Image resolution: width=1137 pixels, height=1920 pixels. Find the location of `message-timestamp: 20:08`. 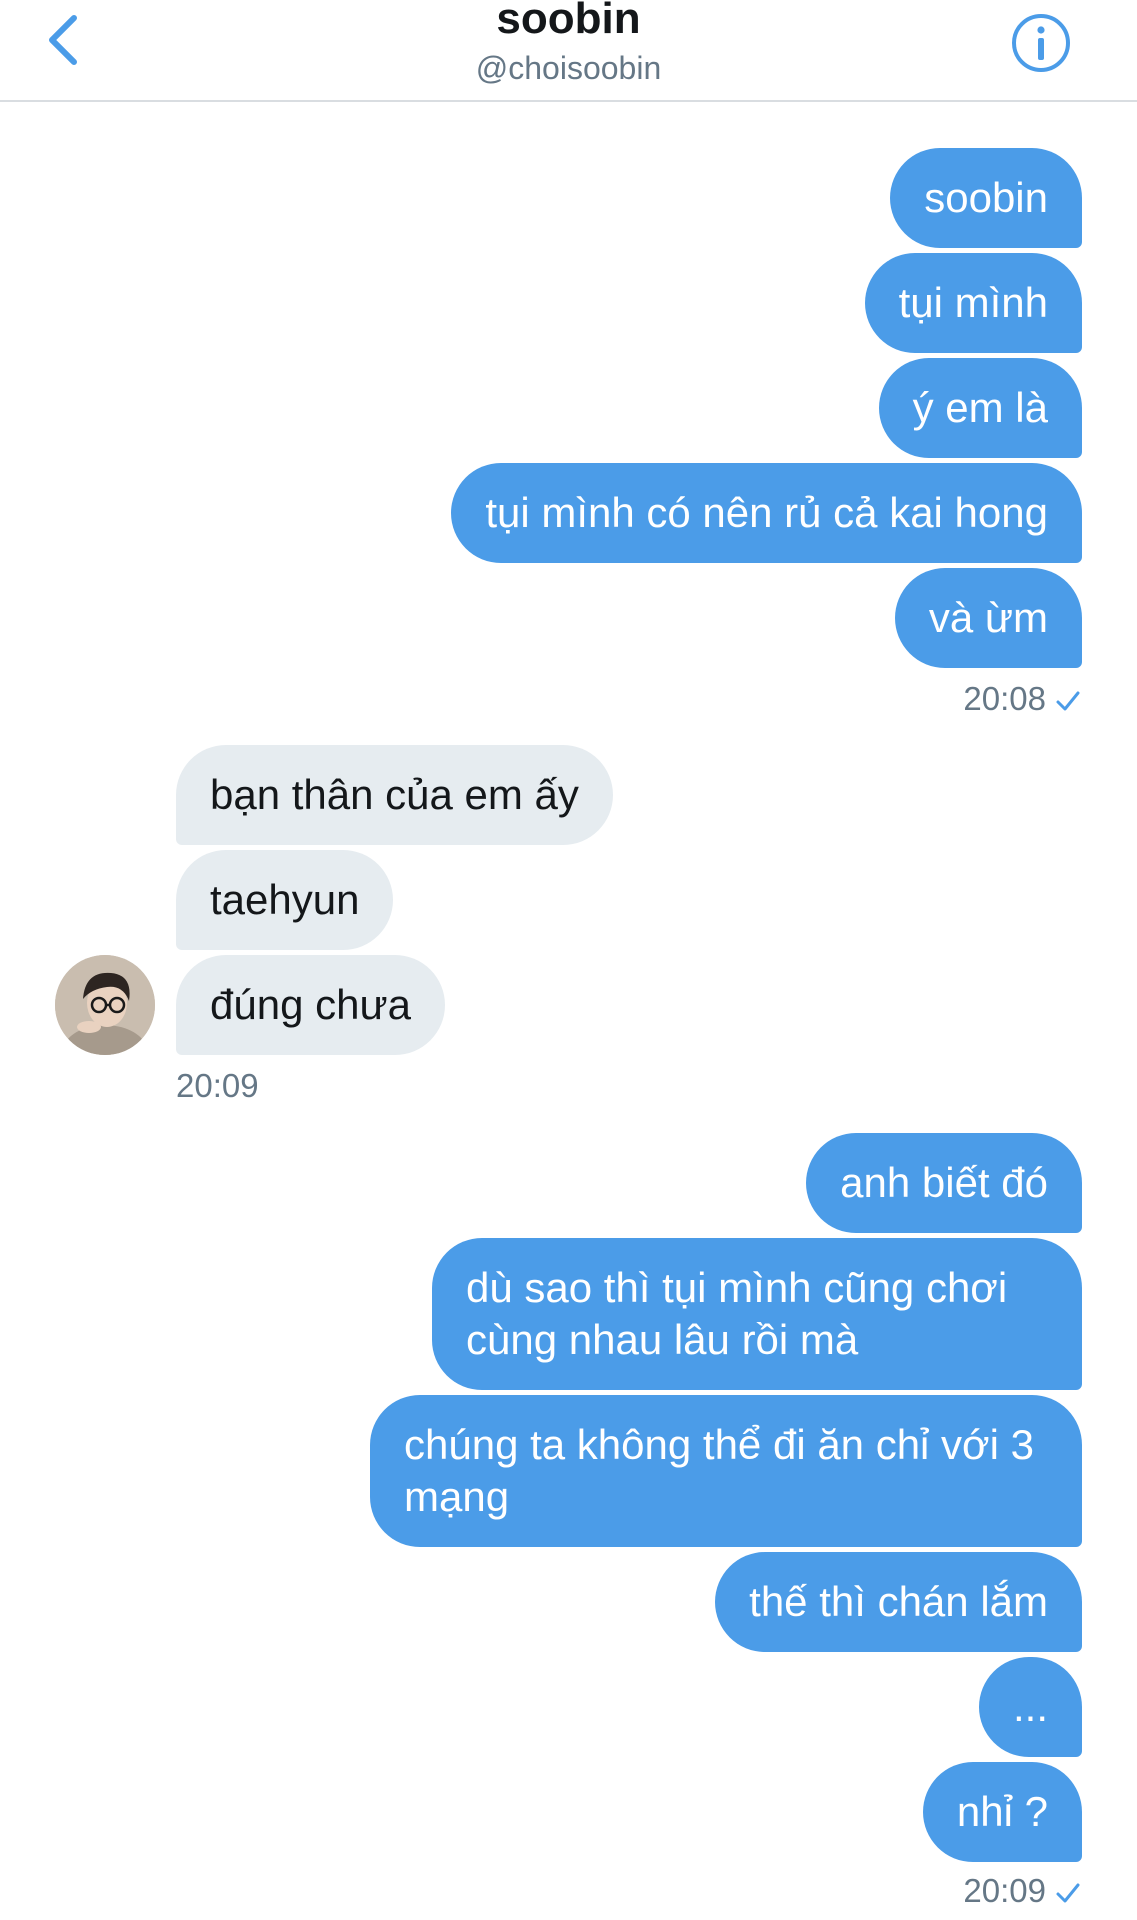

message-timestamp: 20:08 is located at coordinates (1022, 699).